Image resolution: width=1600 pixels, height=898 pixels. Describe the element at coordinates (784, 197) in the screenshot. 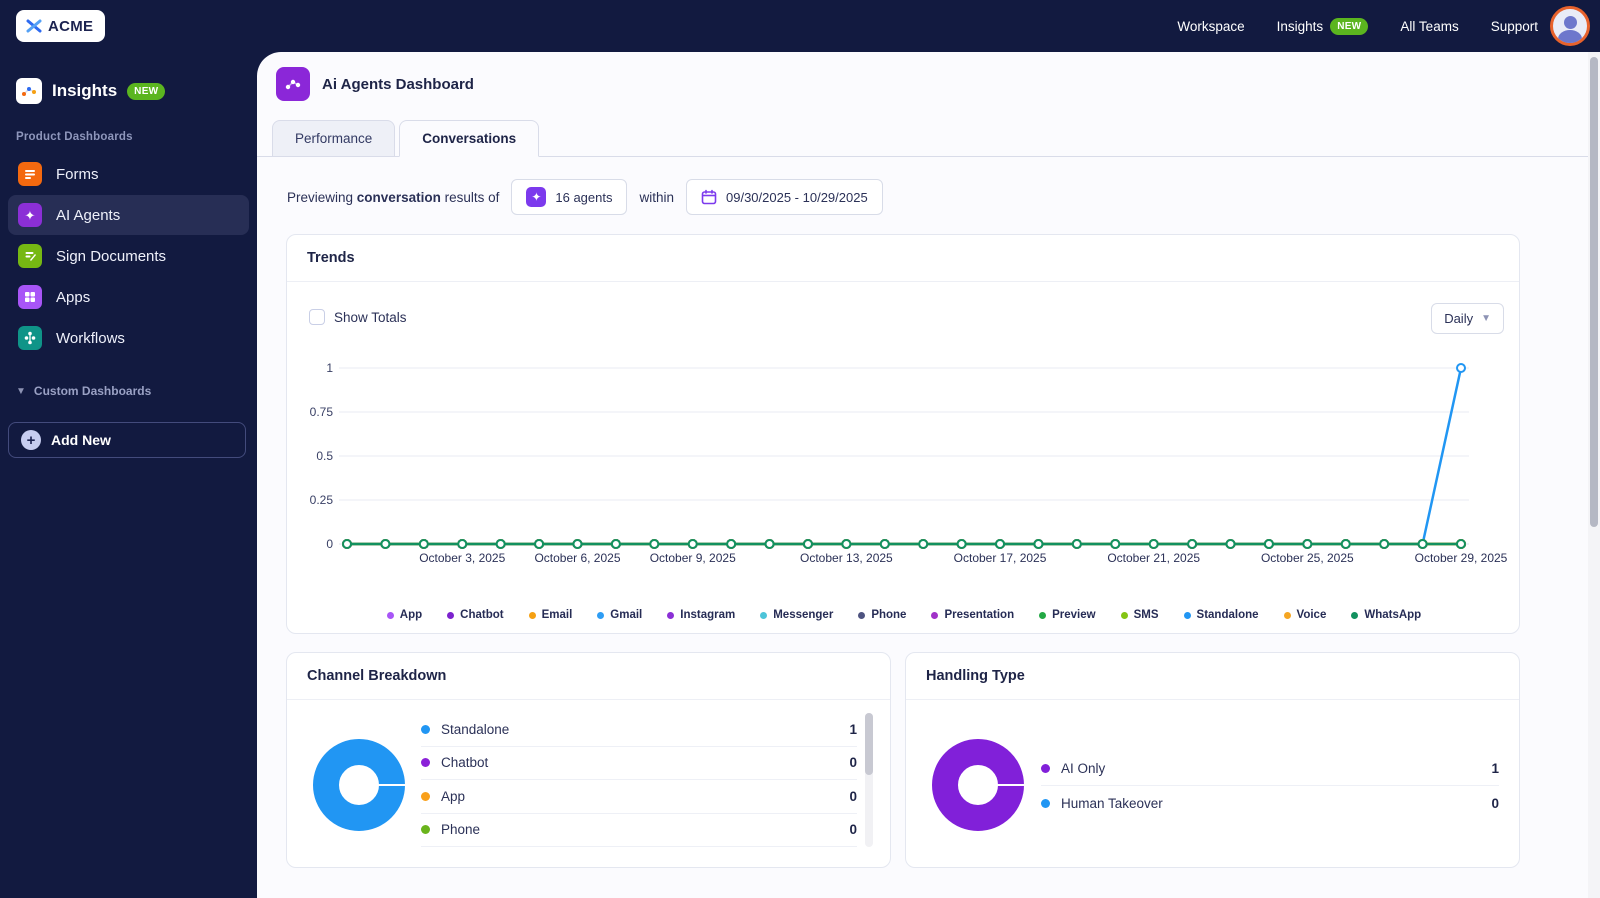

I see `date-range-button: 09/30/2025 - 10/29/2025` at that location.